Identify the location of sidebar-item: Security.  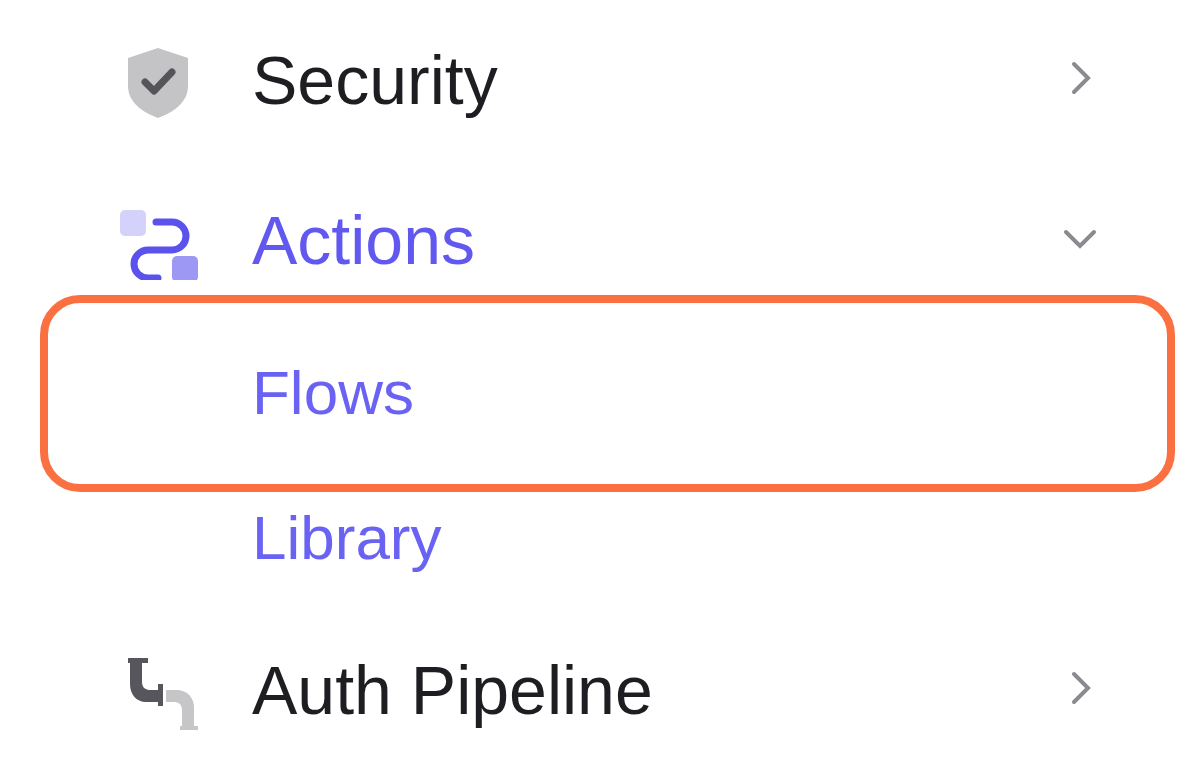
(375, 80).